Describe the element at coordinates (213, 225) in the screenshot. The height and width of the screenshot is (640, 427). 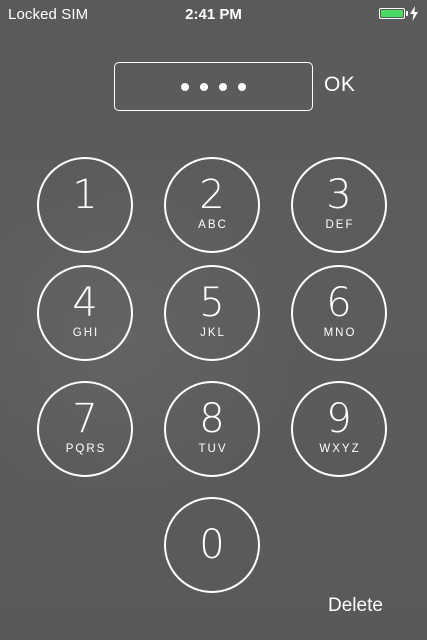
I see `key-letters: ABC` at that location.